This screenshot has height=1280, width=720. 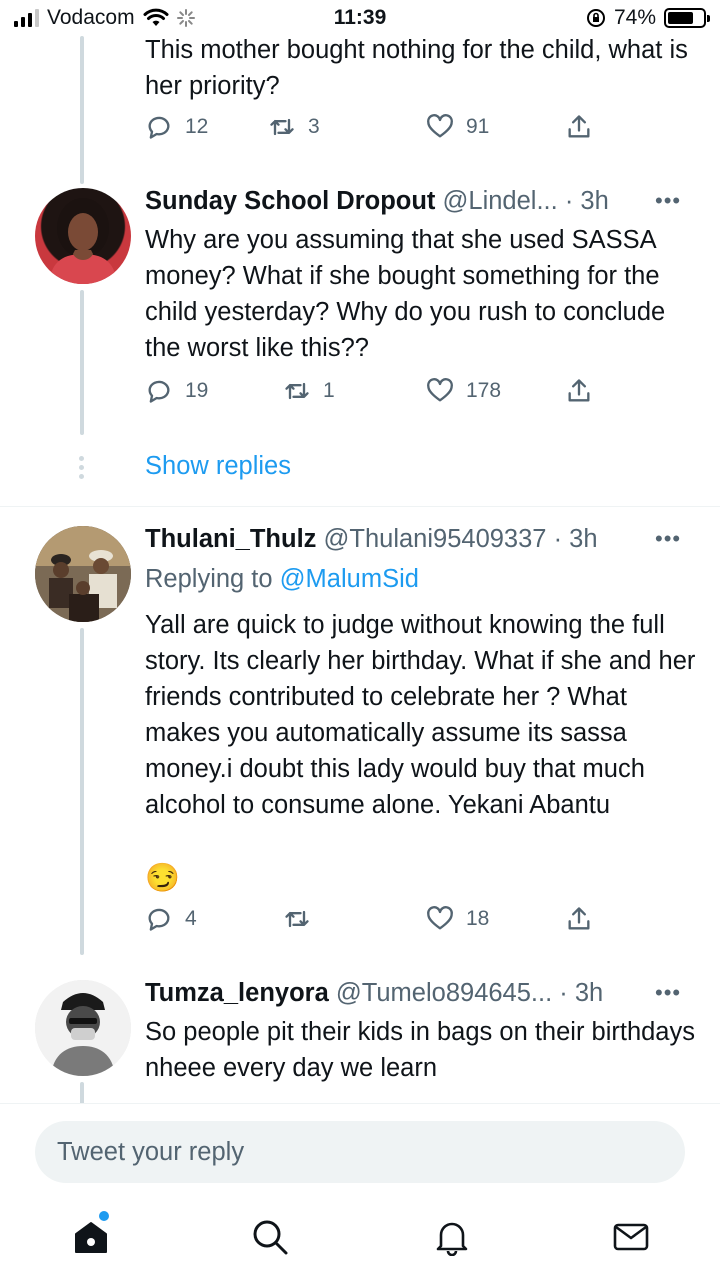 I want to click on tab-messages, so click(x=631, y=1237).